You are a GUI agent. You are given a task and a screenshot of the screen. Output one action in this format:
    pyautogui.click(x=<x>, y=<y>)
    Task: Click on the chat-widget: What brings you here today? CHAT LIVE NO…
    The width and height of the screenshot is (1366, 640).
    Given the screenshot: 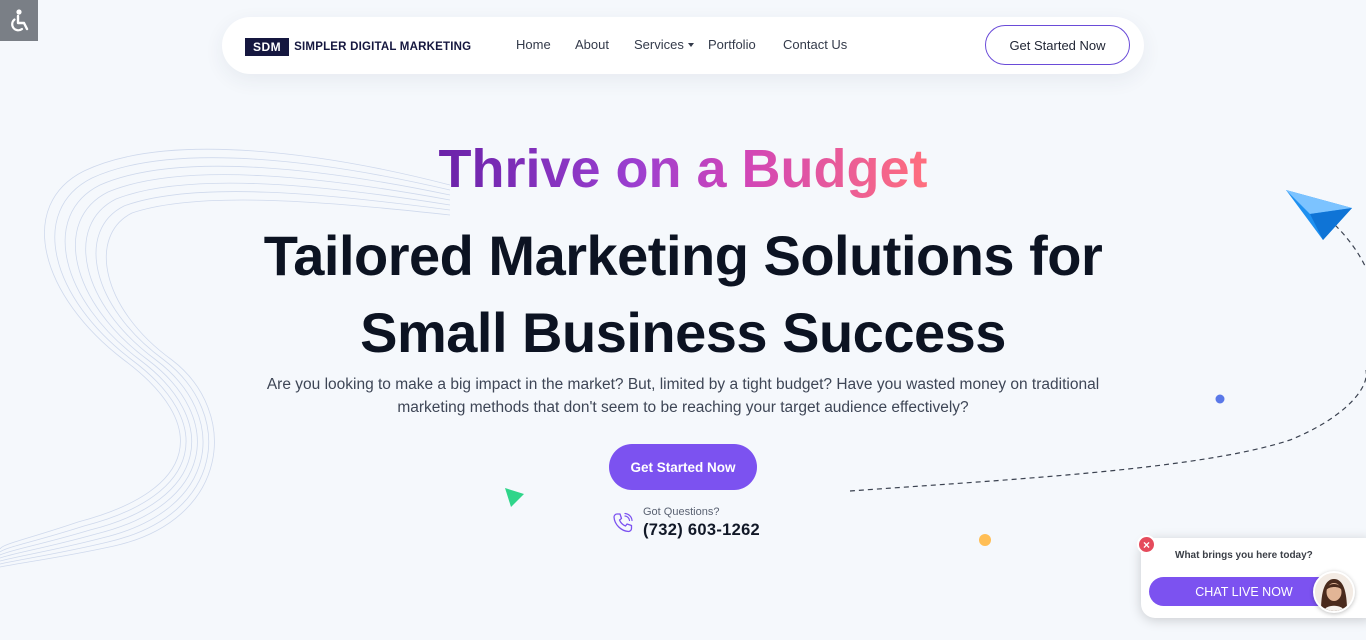 What is the action you would take?
    pyautogui.click(x=1253, y=578)
    